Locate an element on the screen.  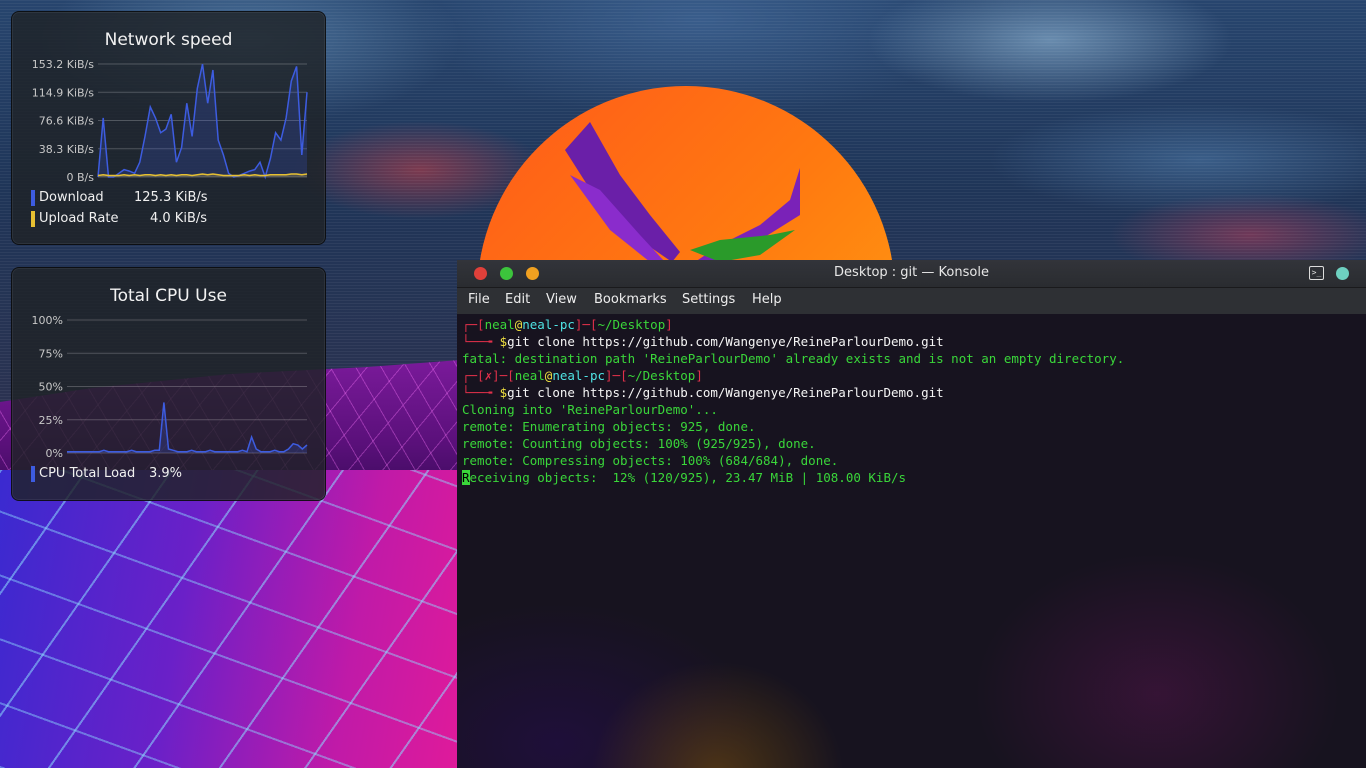
y-tick-label: 76.6 KiB/s is located at coordinates (67, 121).